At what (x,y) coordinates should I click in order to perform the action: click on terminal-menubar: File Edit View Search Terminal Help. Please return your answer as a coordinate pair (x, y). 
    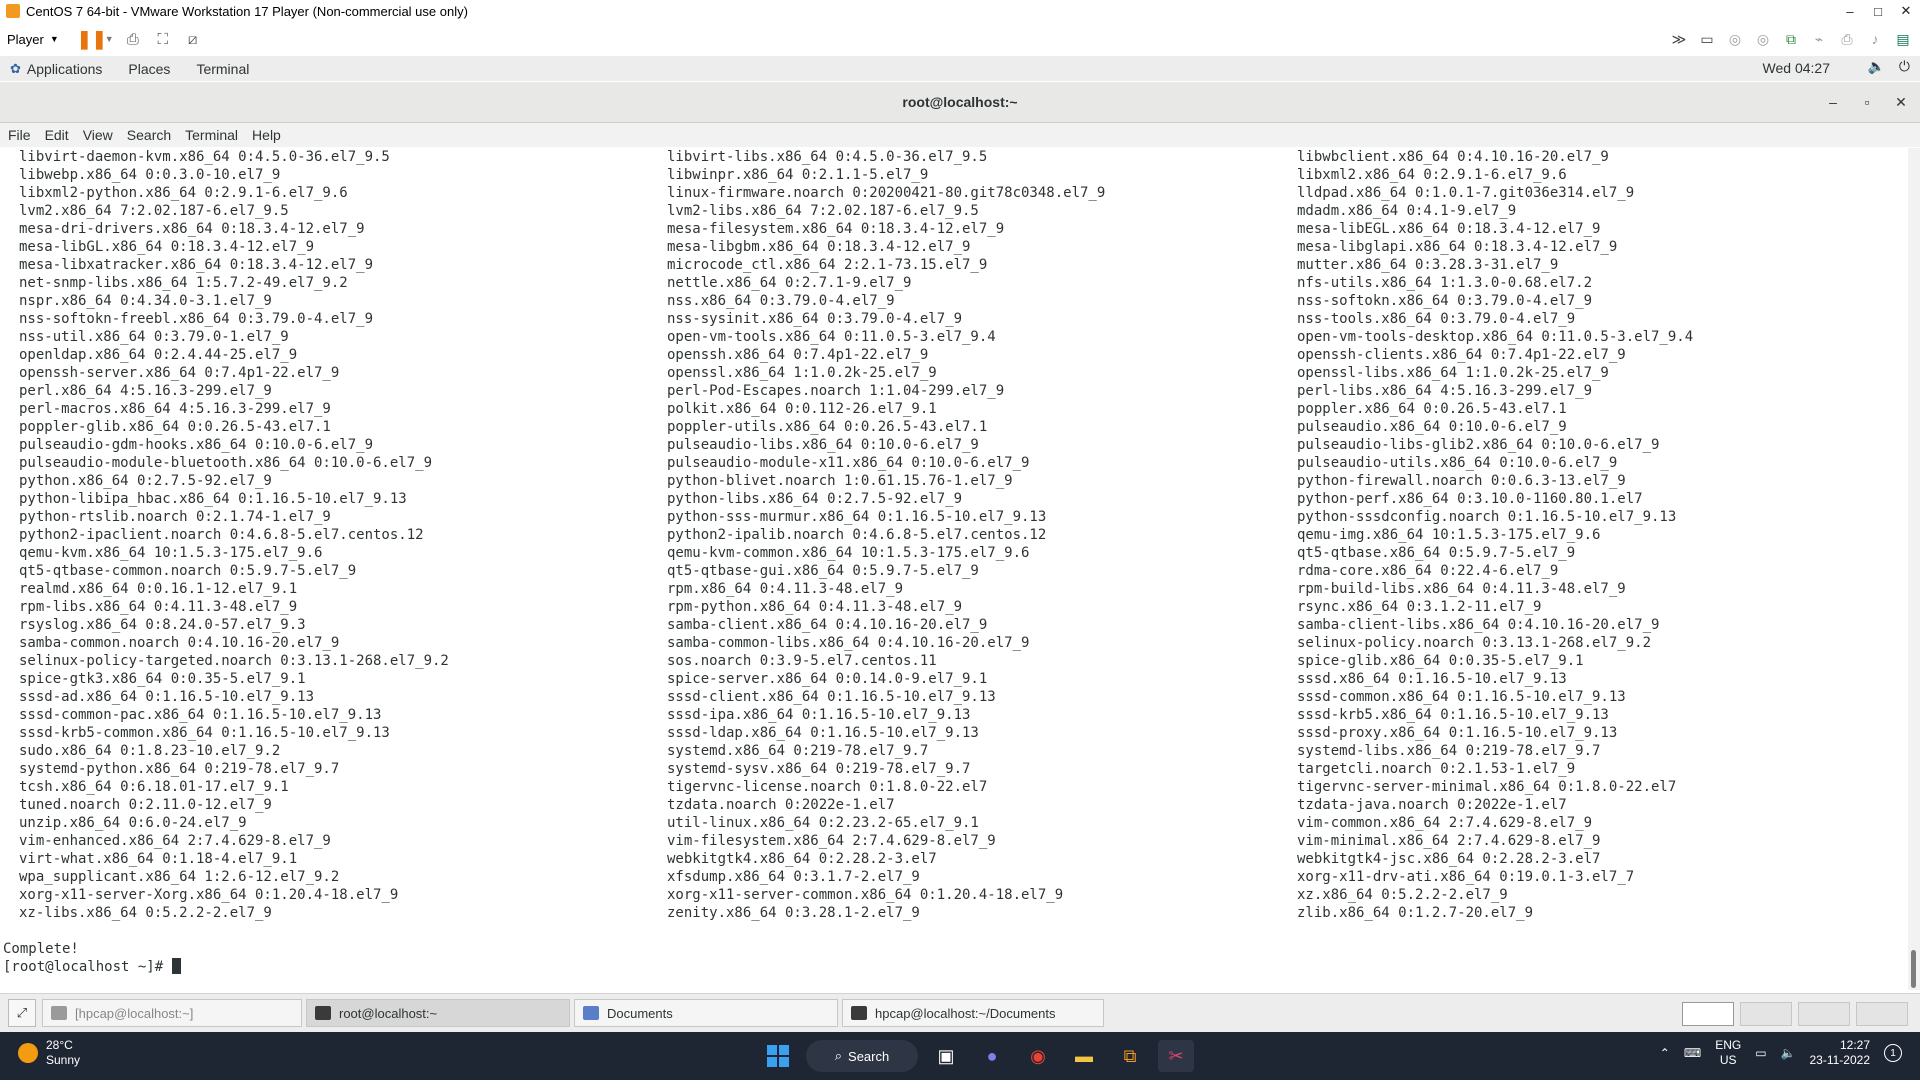
    Looking at the image, I should click on (960, 135).